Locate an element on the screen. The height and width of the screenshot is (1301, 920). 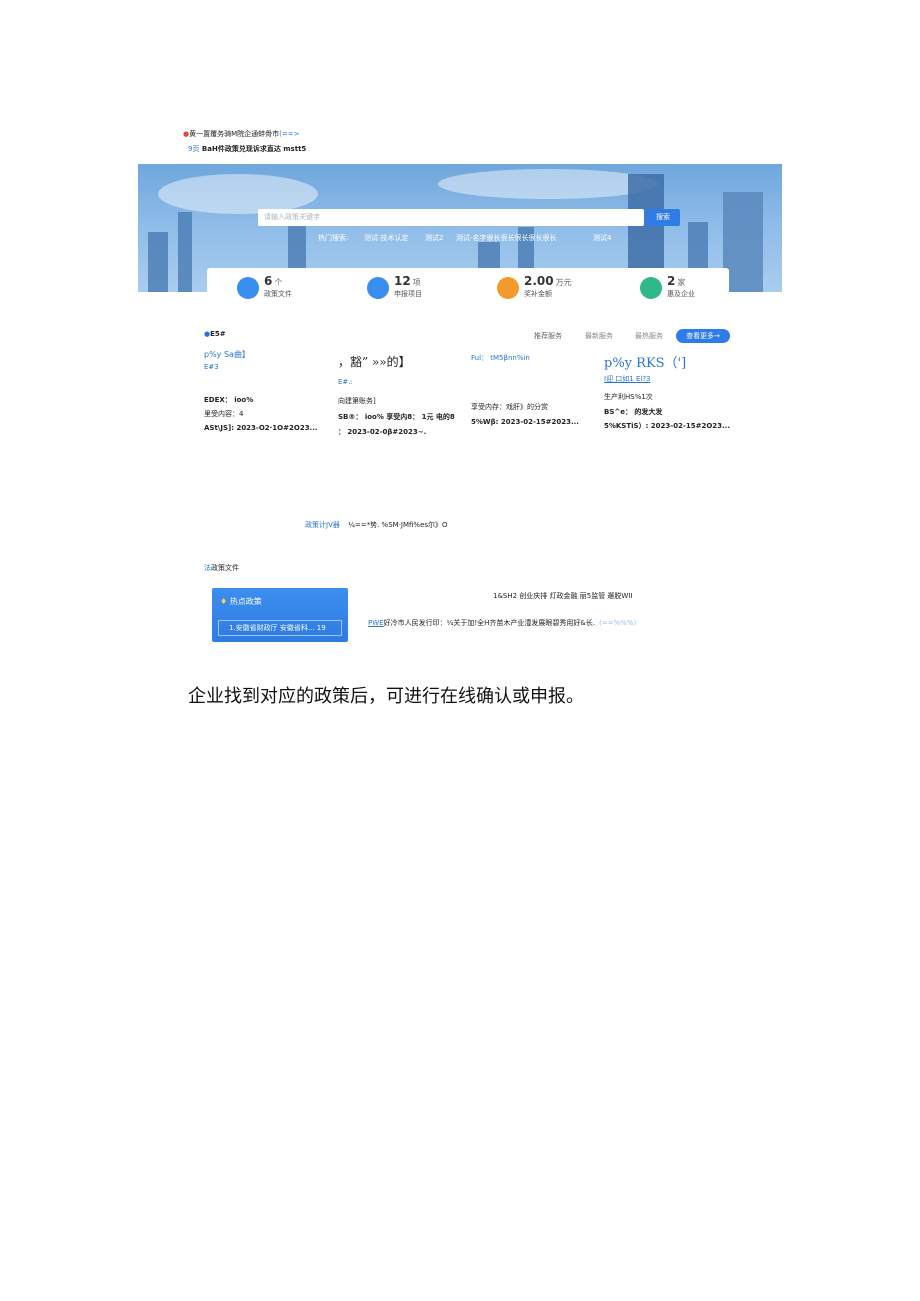
service-card-line: 生产利HS%1次 is located at coordinates (628, 397).